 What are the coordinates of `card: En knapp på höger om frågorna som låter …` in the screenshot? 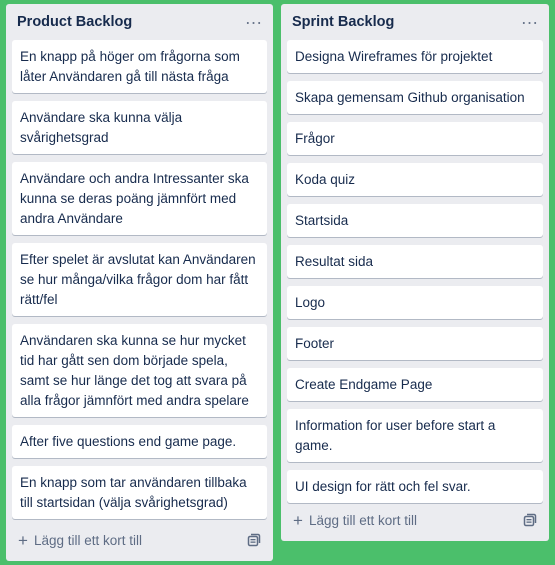 It's located at (139, 66).